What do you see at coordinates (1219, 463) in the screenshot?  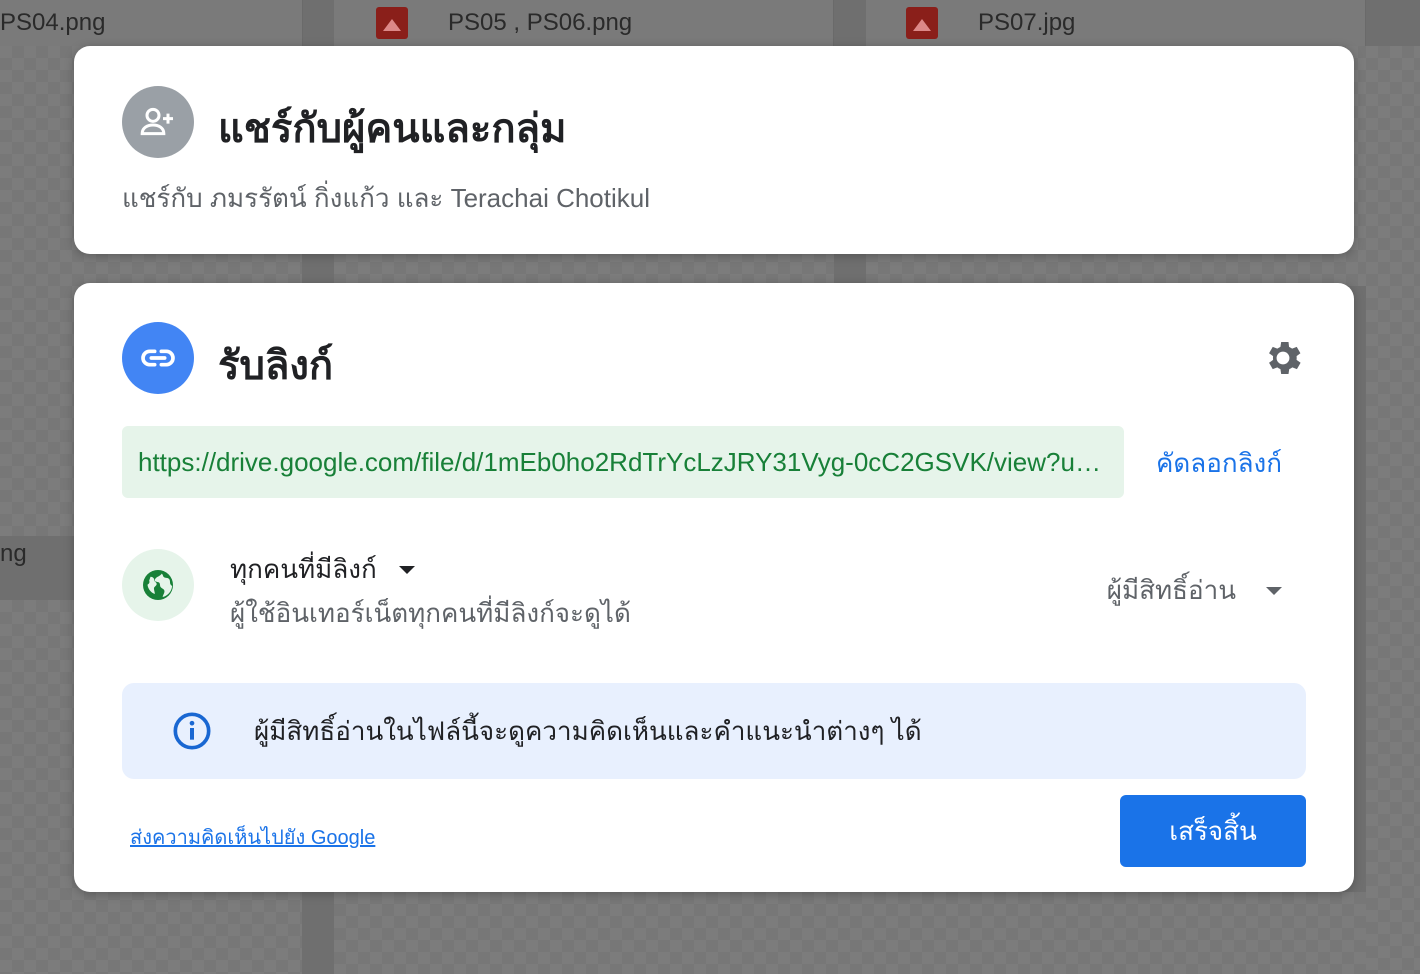 I see `copy-link-button: คัดลอกลิงก์` at bounding box center [1219, 463].